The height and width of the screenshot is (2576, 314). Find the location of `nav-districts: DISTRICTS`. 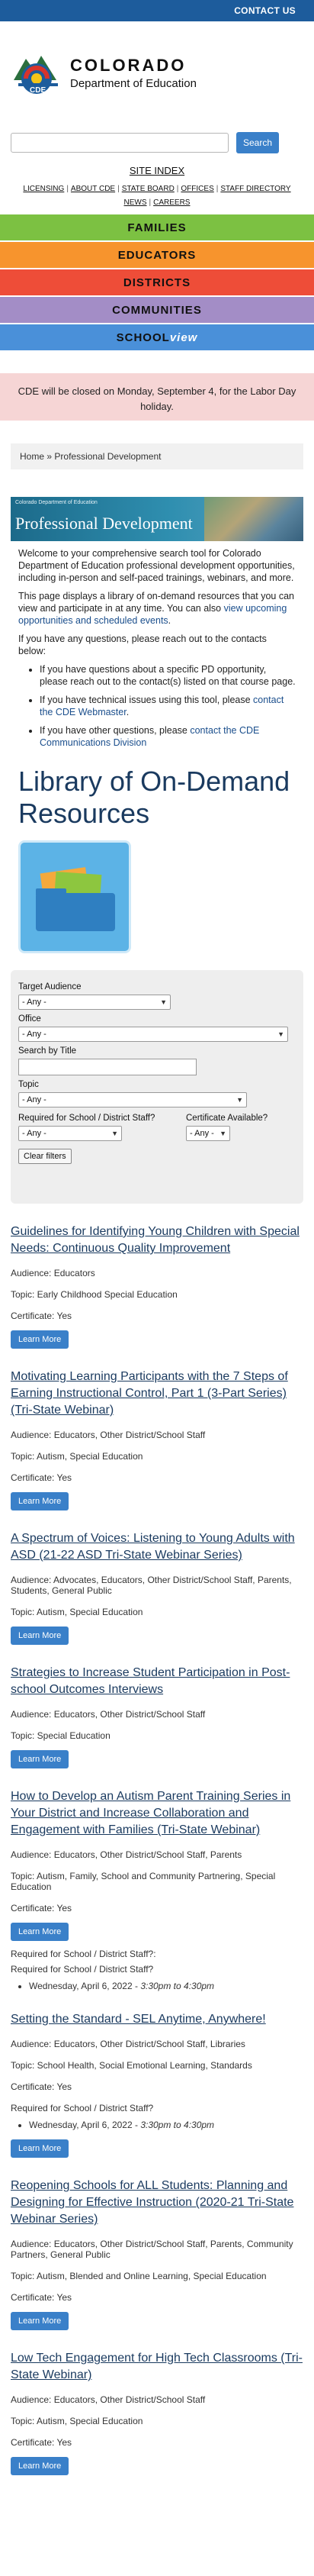

nav-districts: DISTRICTS is located at coordinates (157, 282).